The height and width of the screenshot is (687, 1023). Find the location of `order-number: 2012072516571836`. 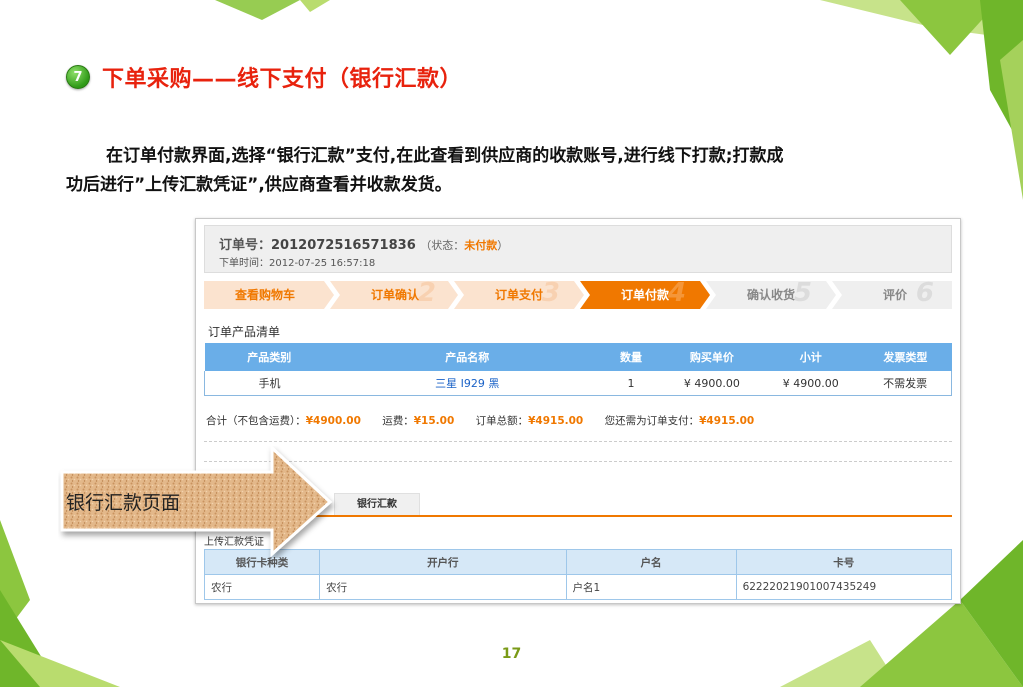

order-number: 2012072516571836 is located at coordinates (343, 245).